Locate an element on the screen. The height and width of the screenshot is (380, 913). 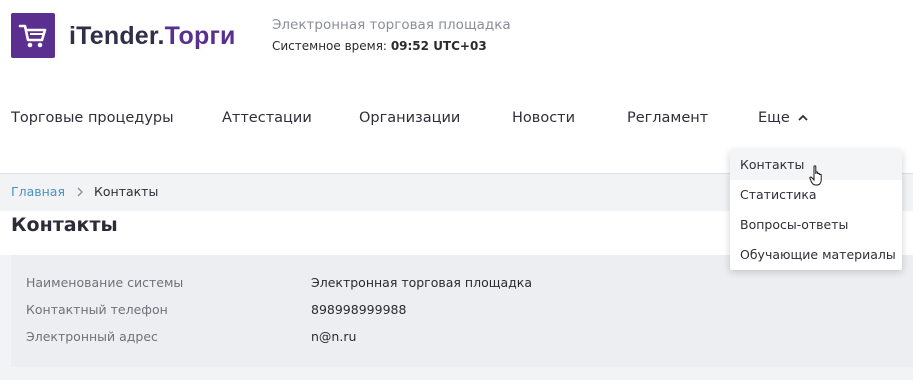
cart-icon is located at coordinates (32, 35).